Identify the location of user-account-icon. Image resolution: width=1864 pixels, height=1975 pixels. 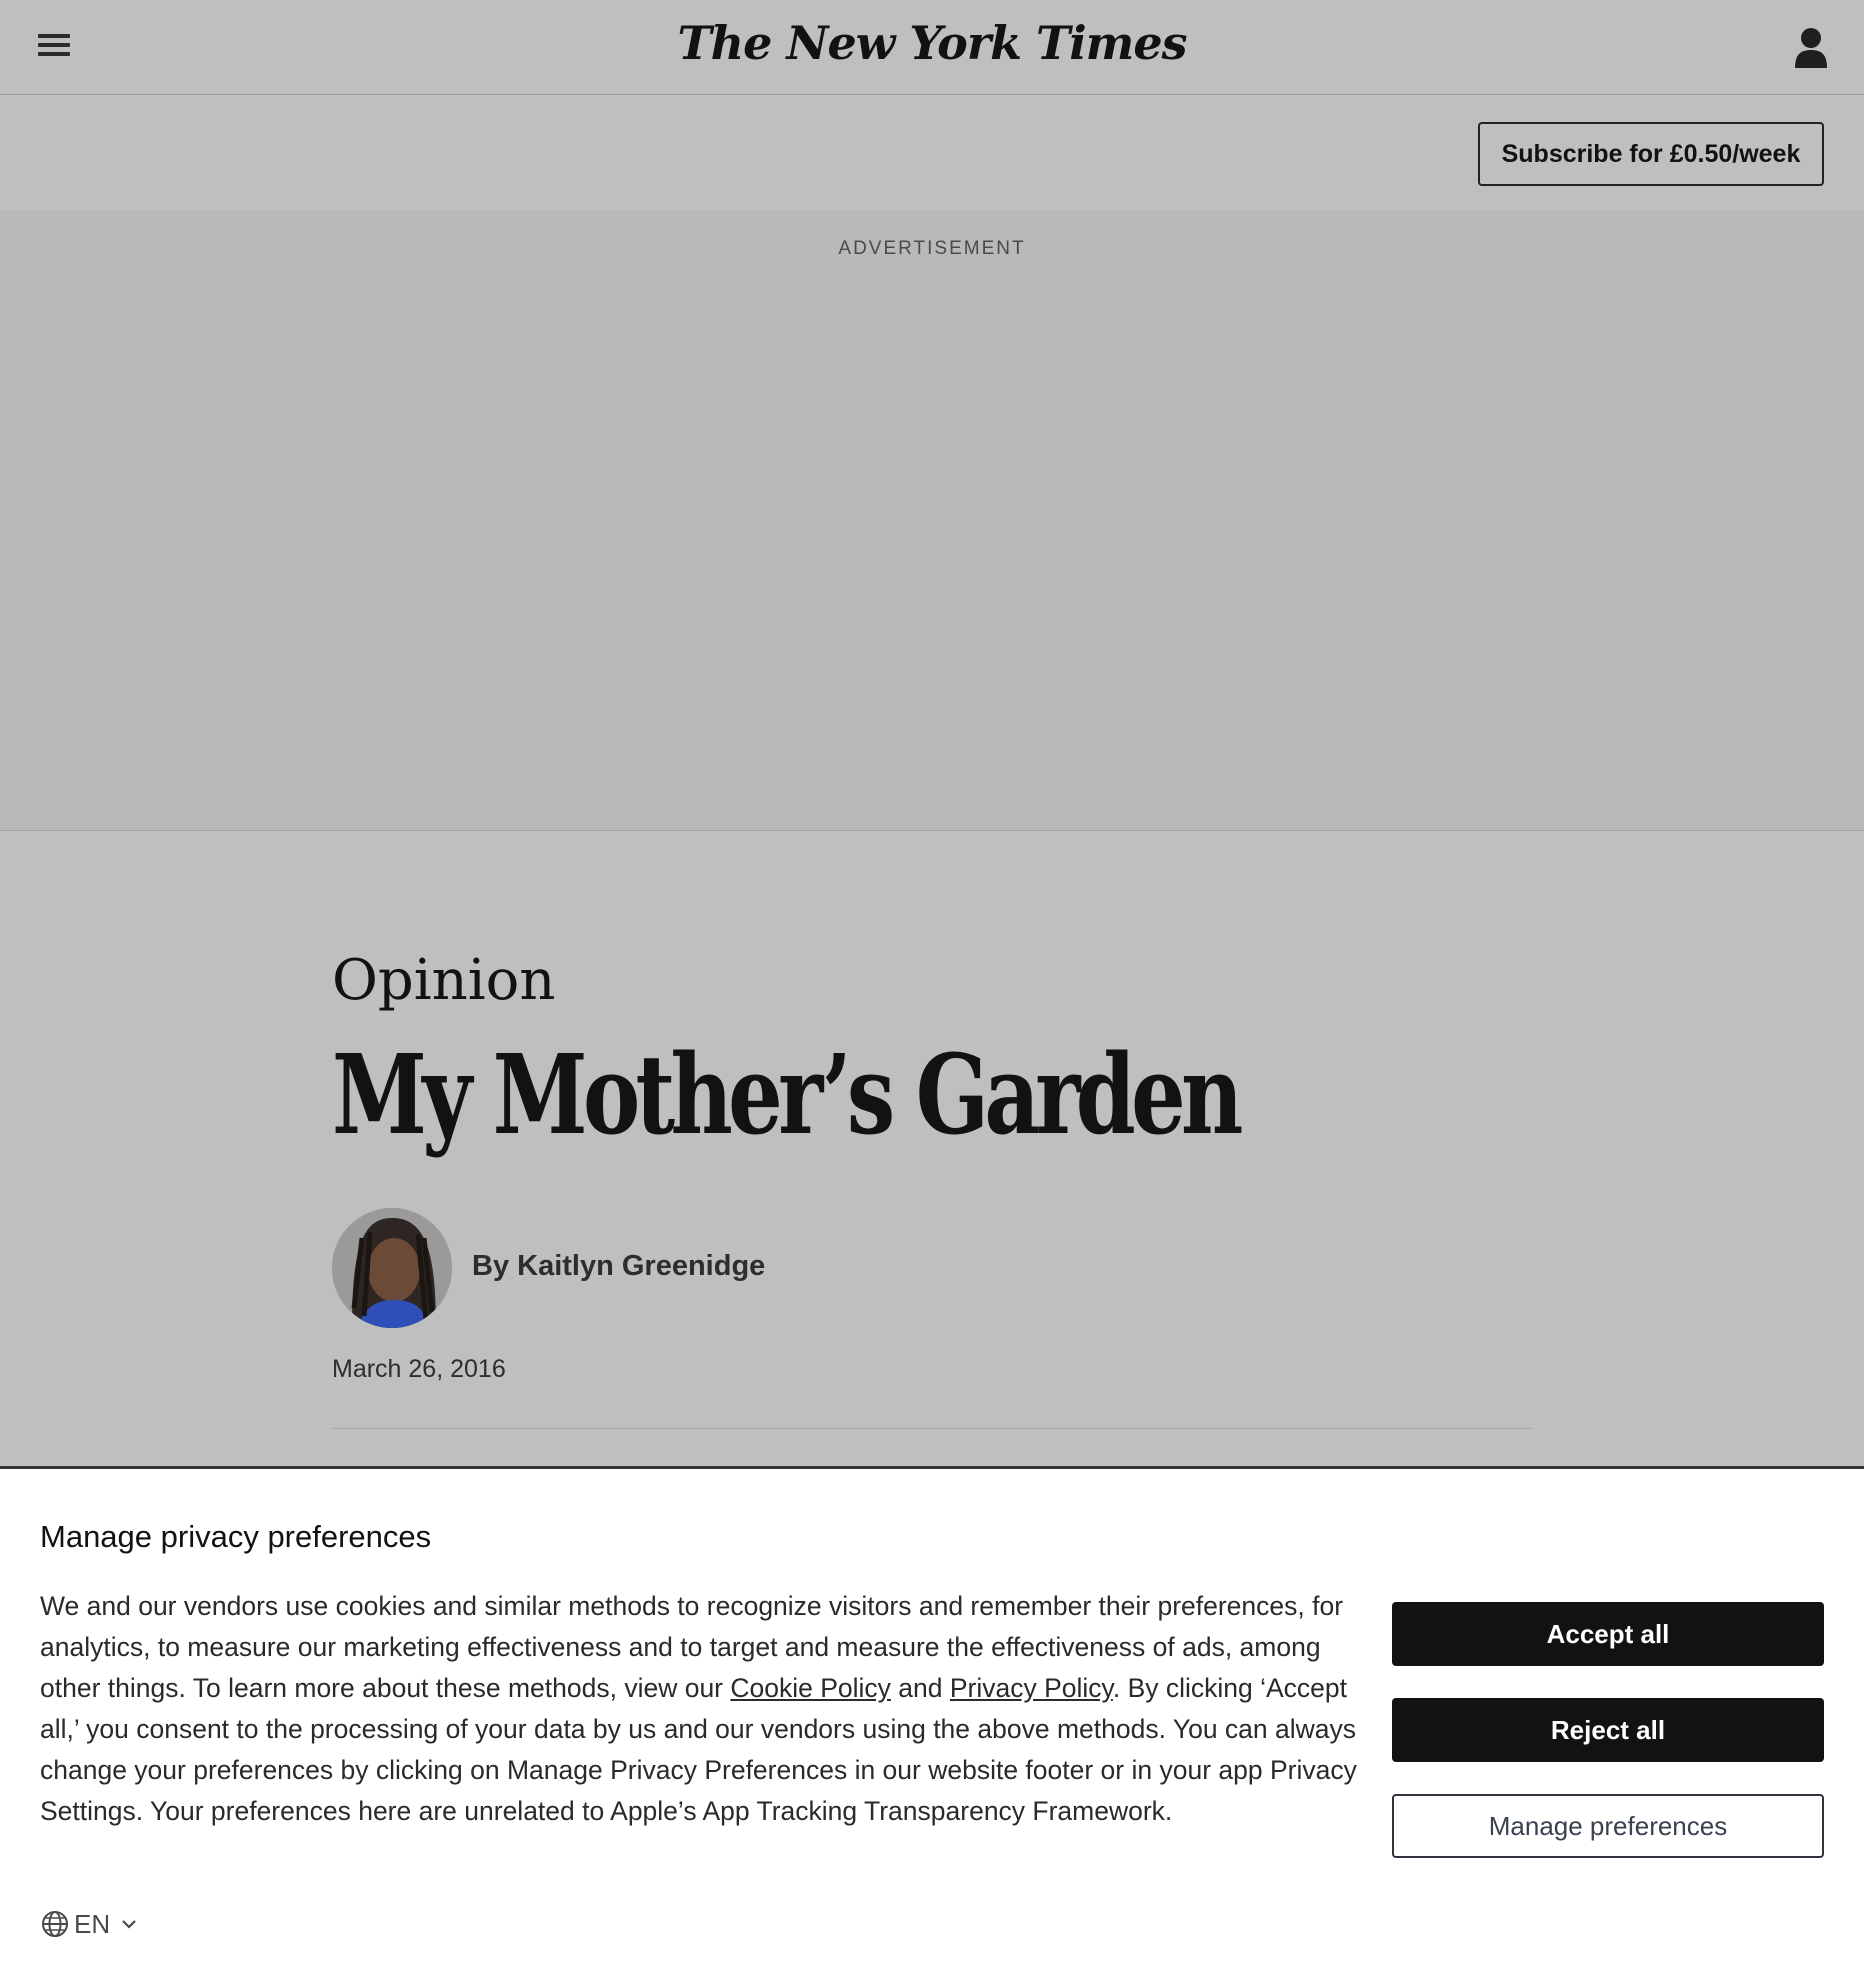
(1811, 48).